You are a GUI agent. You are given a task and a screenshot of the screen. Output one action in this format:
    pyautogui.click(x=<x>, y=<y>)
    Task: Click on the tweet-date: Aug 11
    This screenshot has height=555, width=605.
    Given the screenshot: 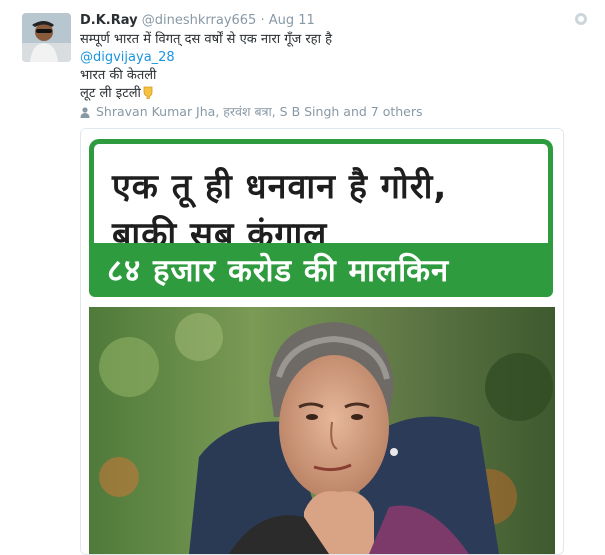 What is the action you would take?
    pyautogui.click(x=292, y=20)
    